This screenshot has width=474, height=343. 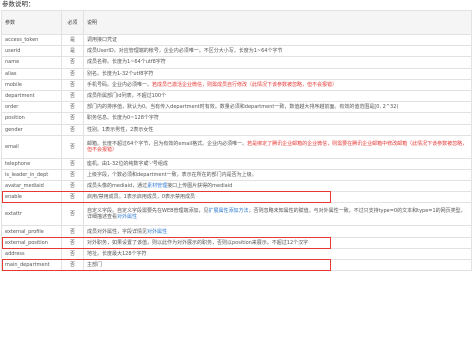 I want to click on description-cell: 主部门, so click(x=277, y=265).